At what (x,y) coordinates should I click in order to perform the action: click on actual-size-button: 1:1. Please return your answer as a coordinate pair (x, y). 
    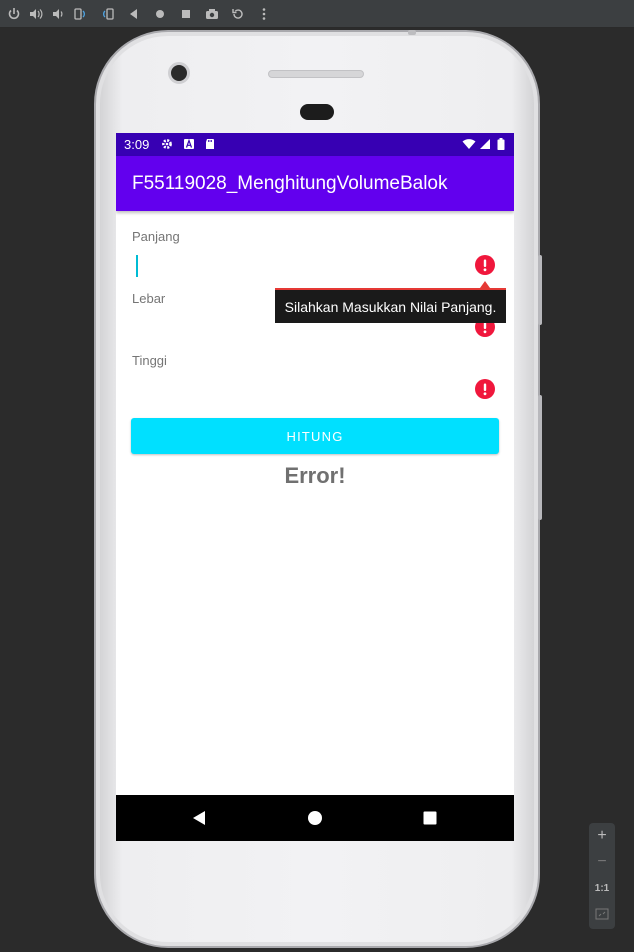
    Looking at the image, I should click on (602, 888).